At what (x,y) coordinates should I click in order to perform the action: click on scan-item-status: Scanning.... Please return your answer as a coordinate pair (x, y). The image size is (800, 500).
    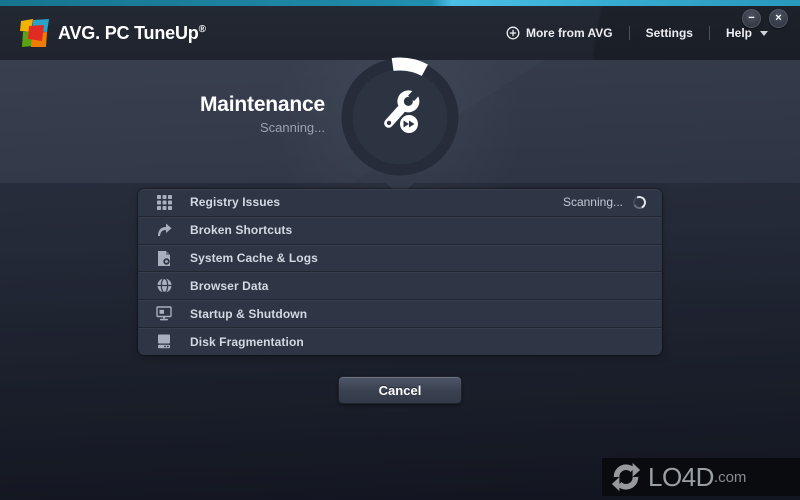
    Looking at the image, I should click on (592, 202).